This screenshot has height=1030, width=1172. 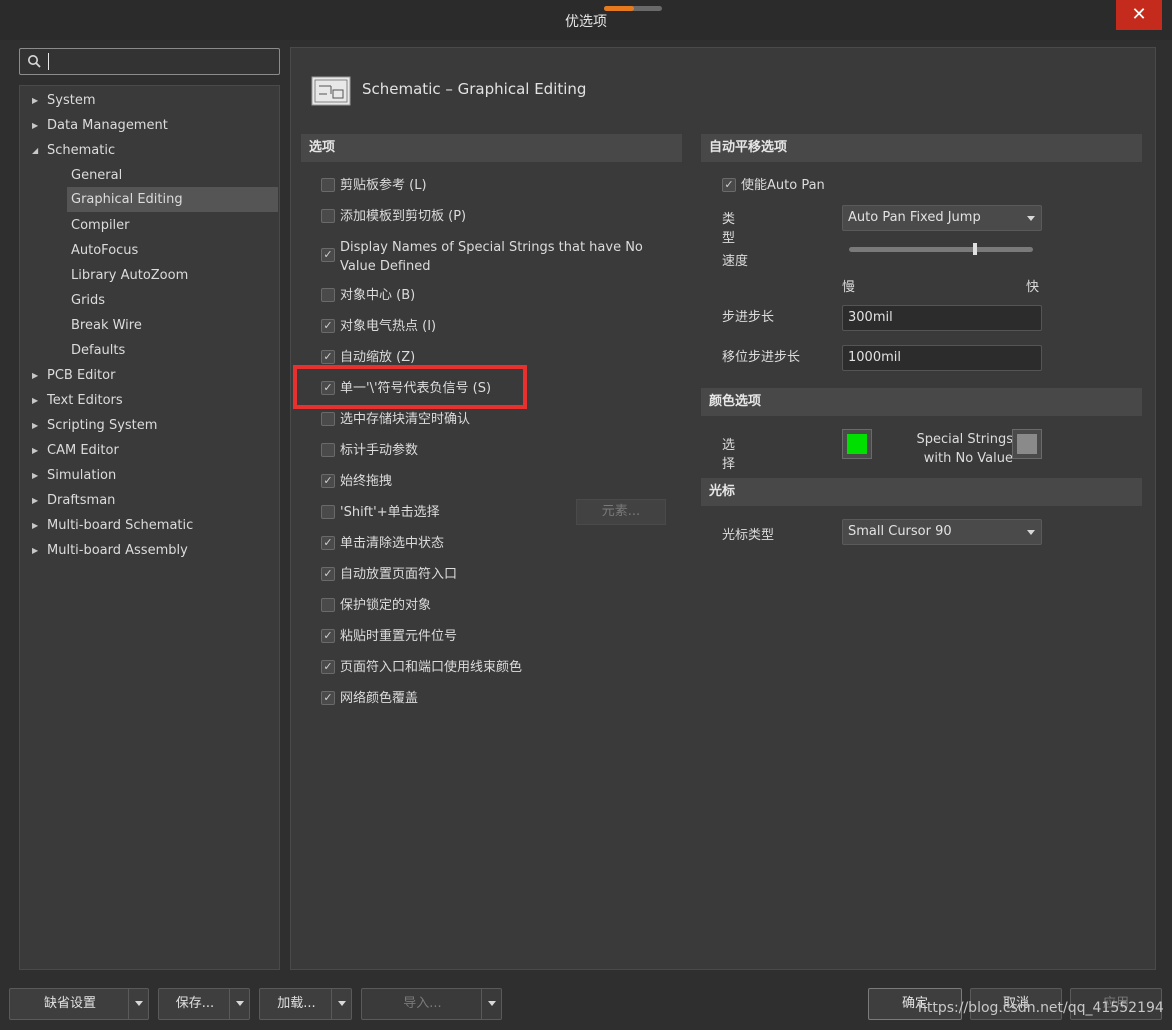 What do you see at coordinates (410, 387) in the screenshot?
I see `highlight-annotation` at bounding box center [410, 387].